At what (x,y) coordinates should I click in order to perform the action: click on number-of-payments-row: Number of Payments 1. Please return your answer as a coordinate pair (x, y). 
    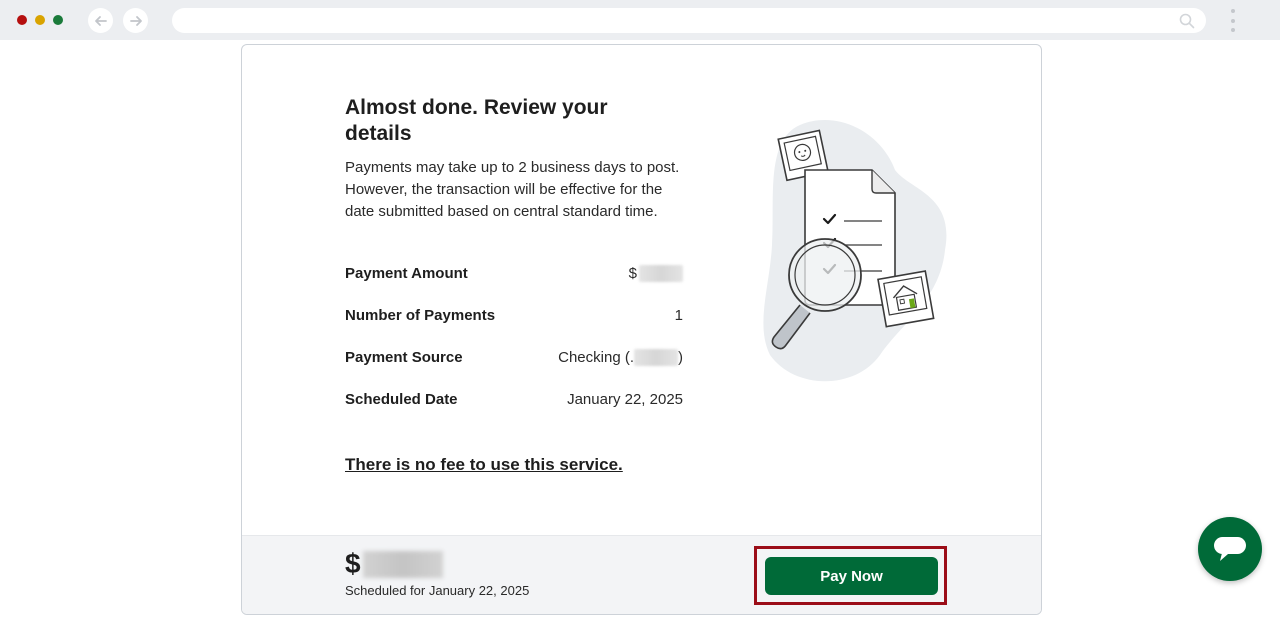
    Looking at the image, I should click on (514, 317).